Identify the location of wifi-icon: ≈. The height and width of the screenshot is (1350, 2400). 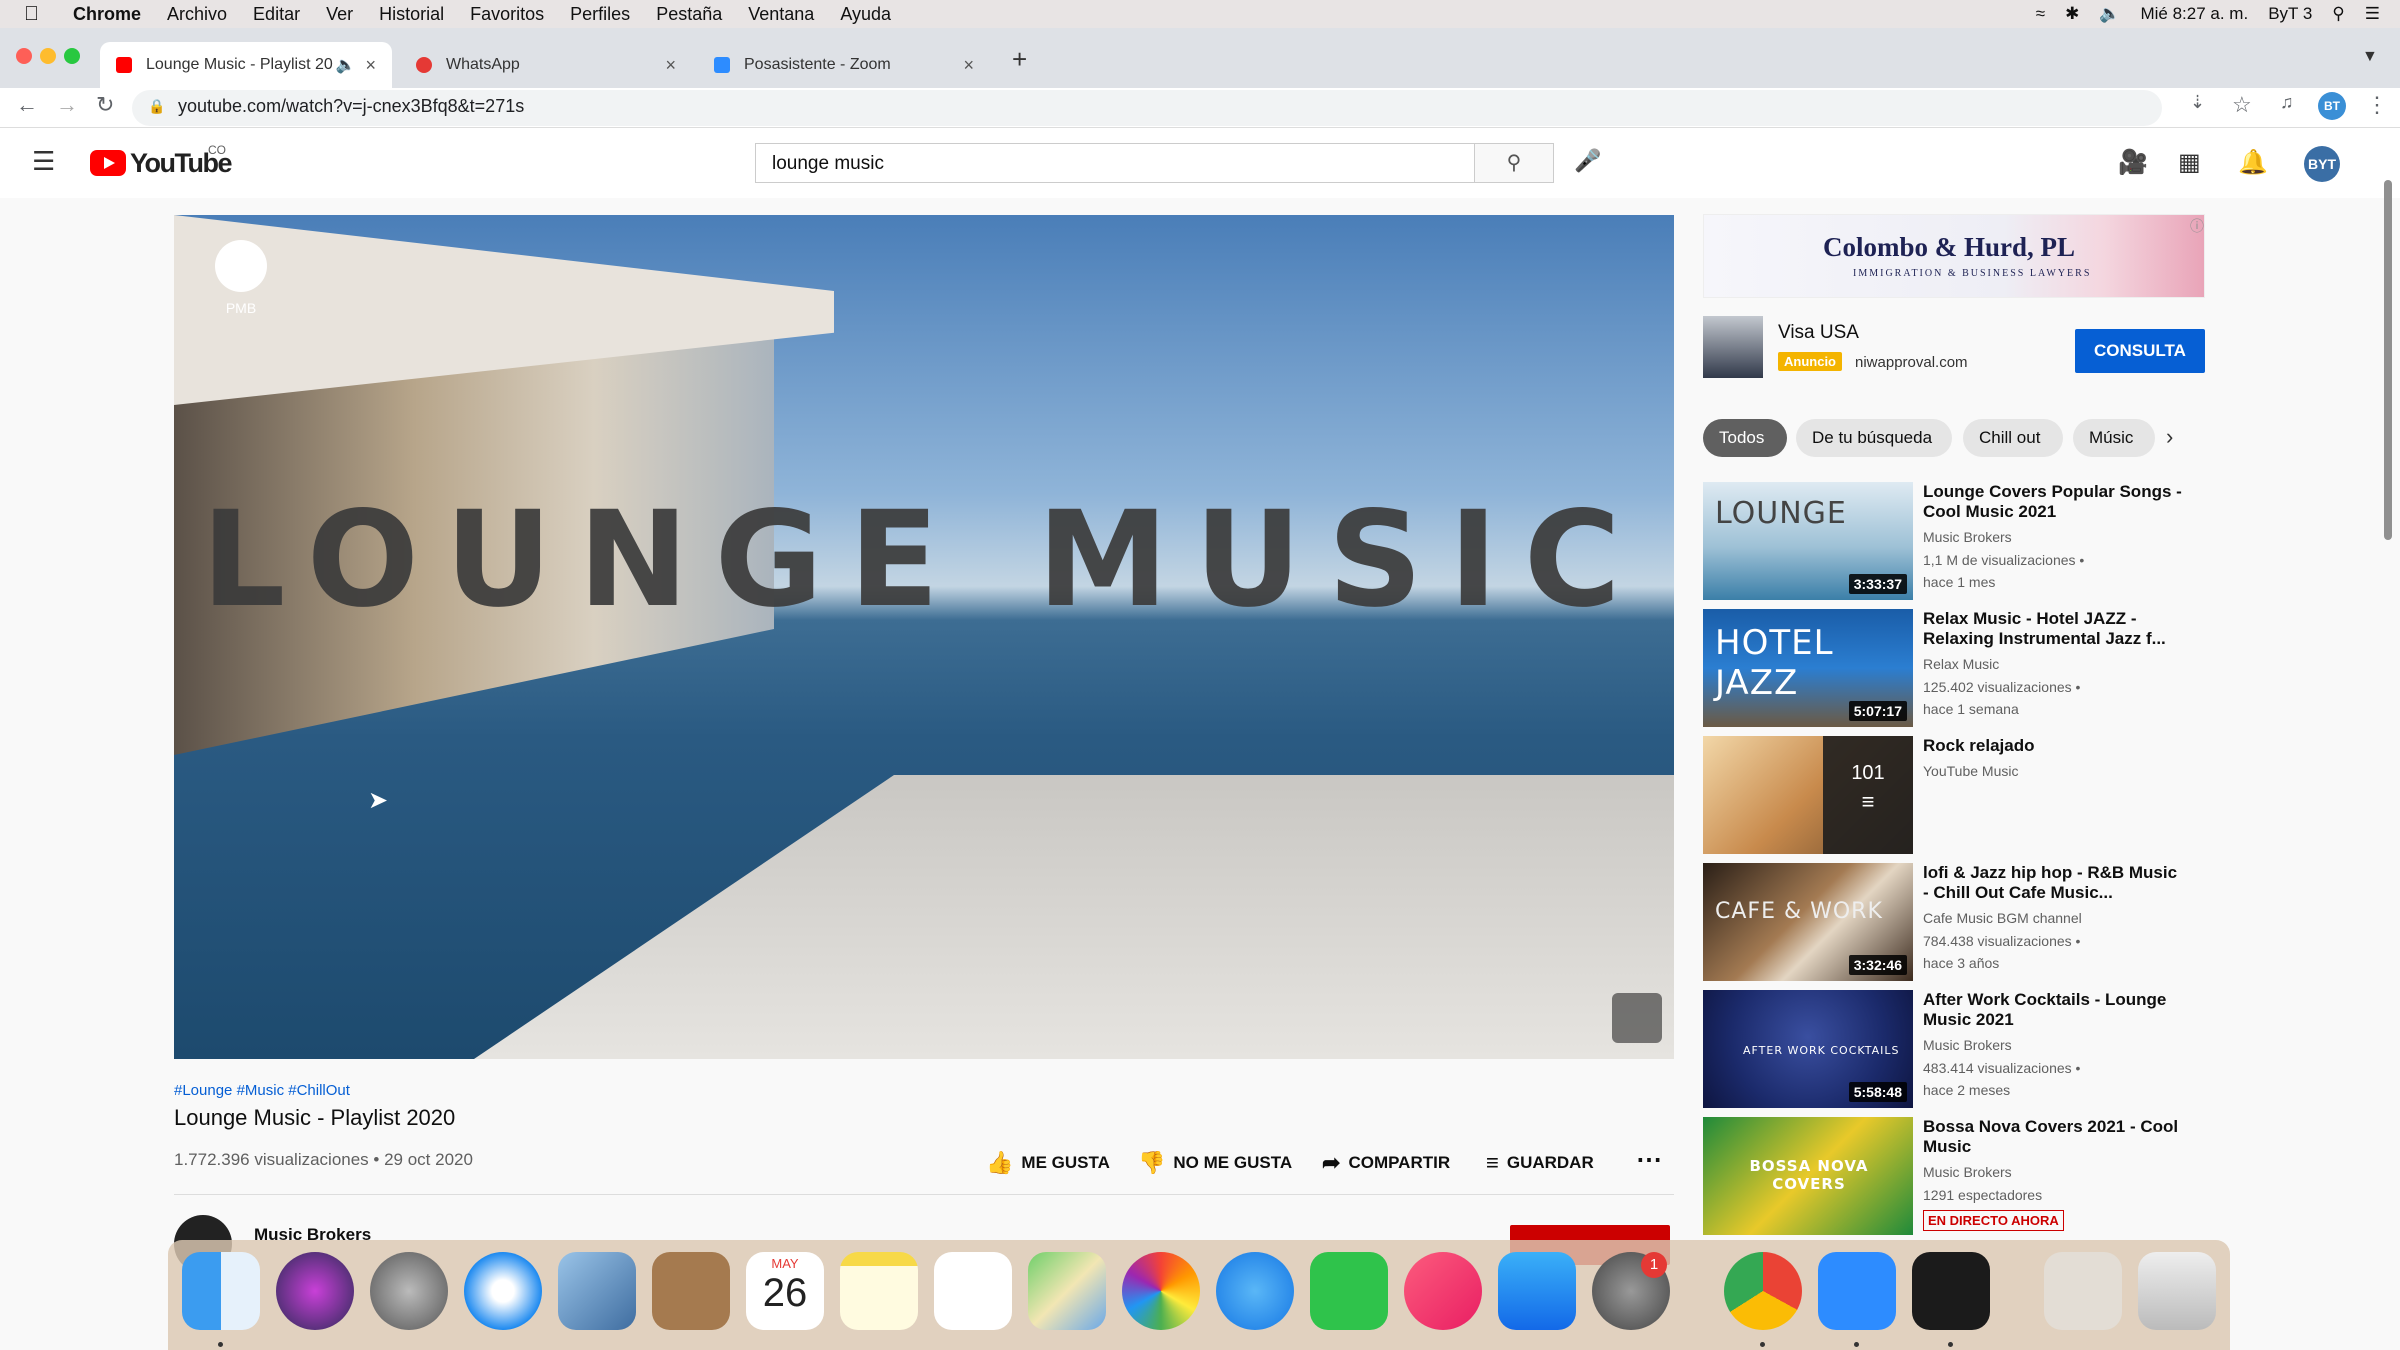
(2040, 14).